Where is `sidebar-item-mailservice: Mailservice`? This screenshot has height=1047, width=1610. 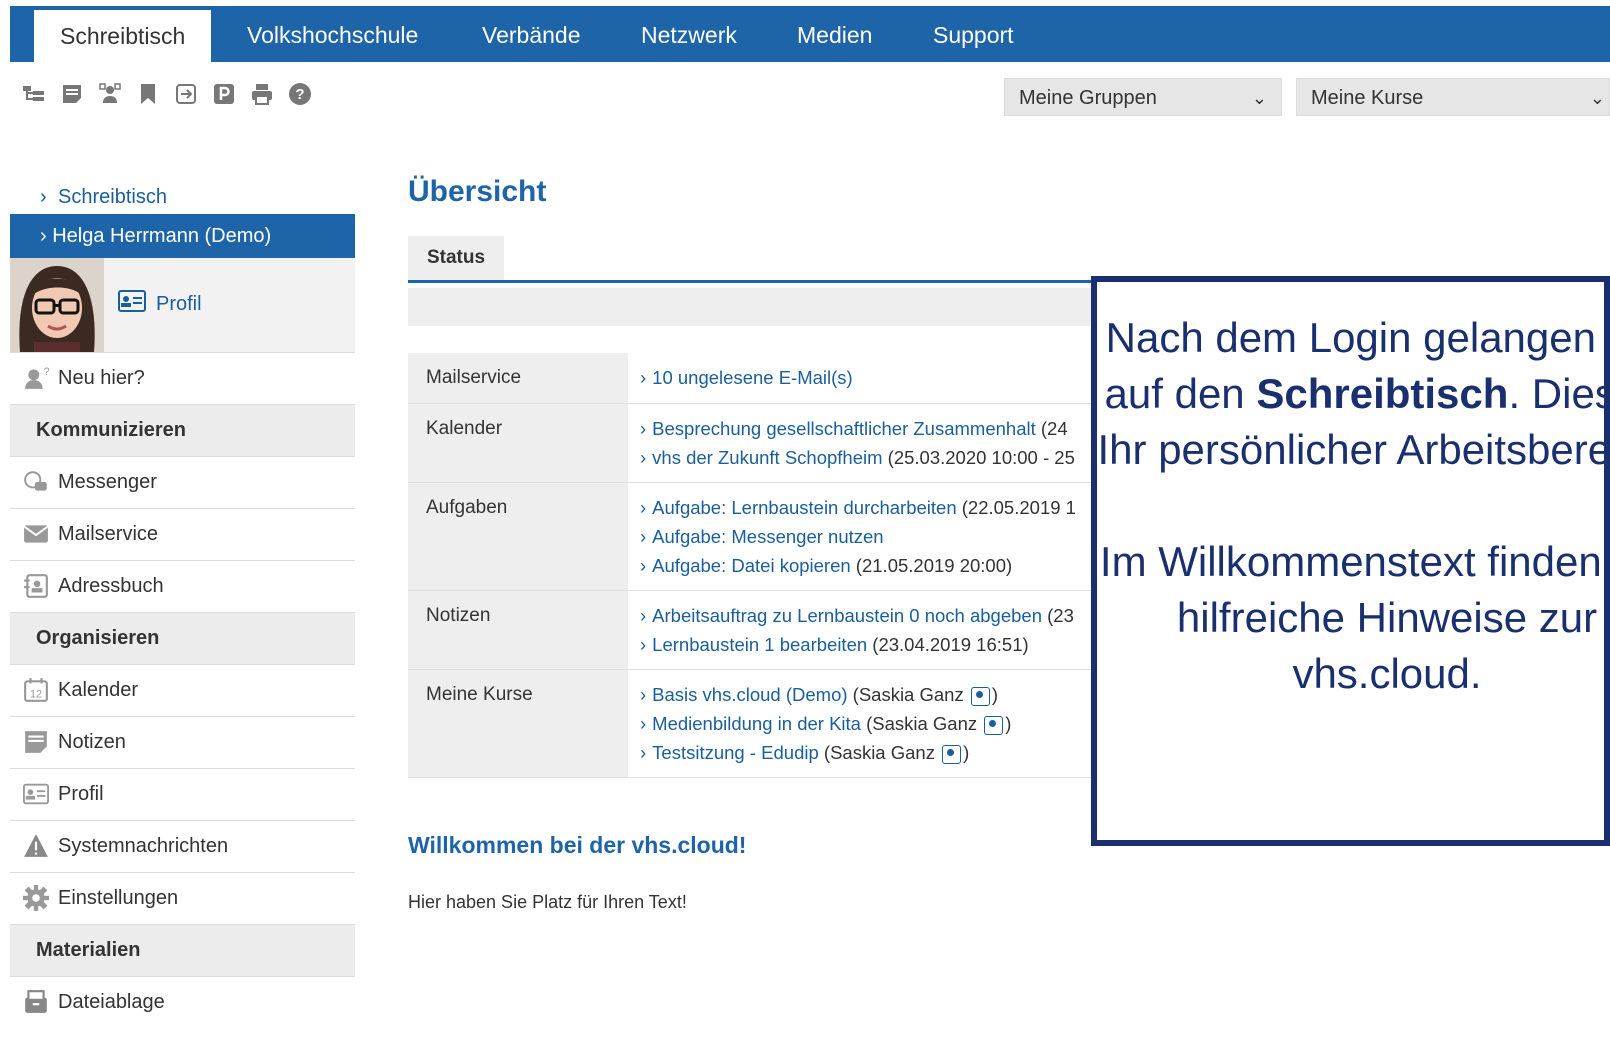
sidebar-item-mailservice: Mailservice is located at coordinates (182, 535).